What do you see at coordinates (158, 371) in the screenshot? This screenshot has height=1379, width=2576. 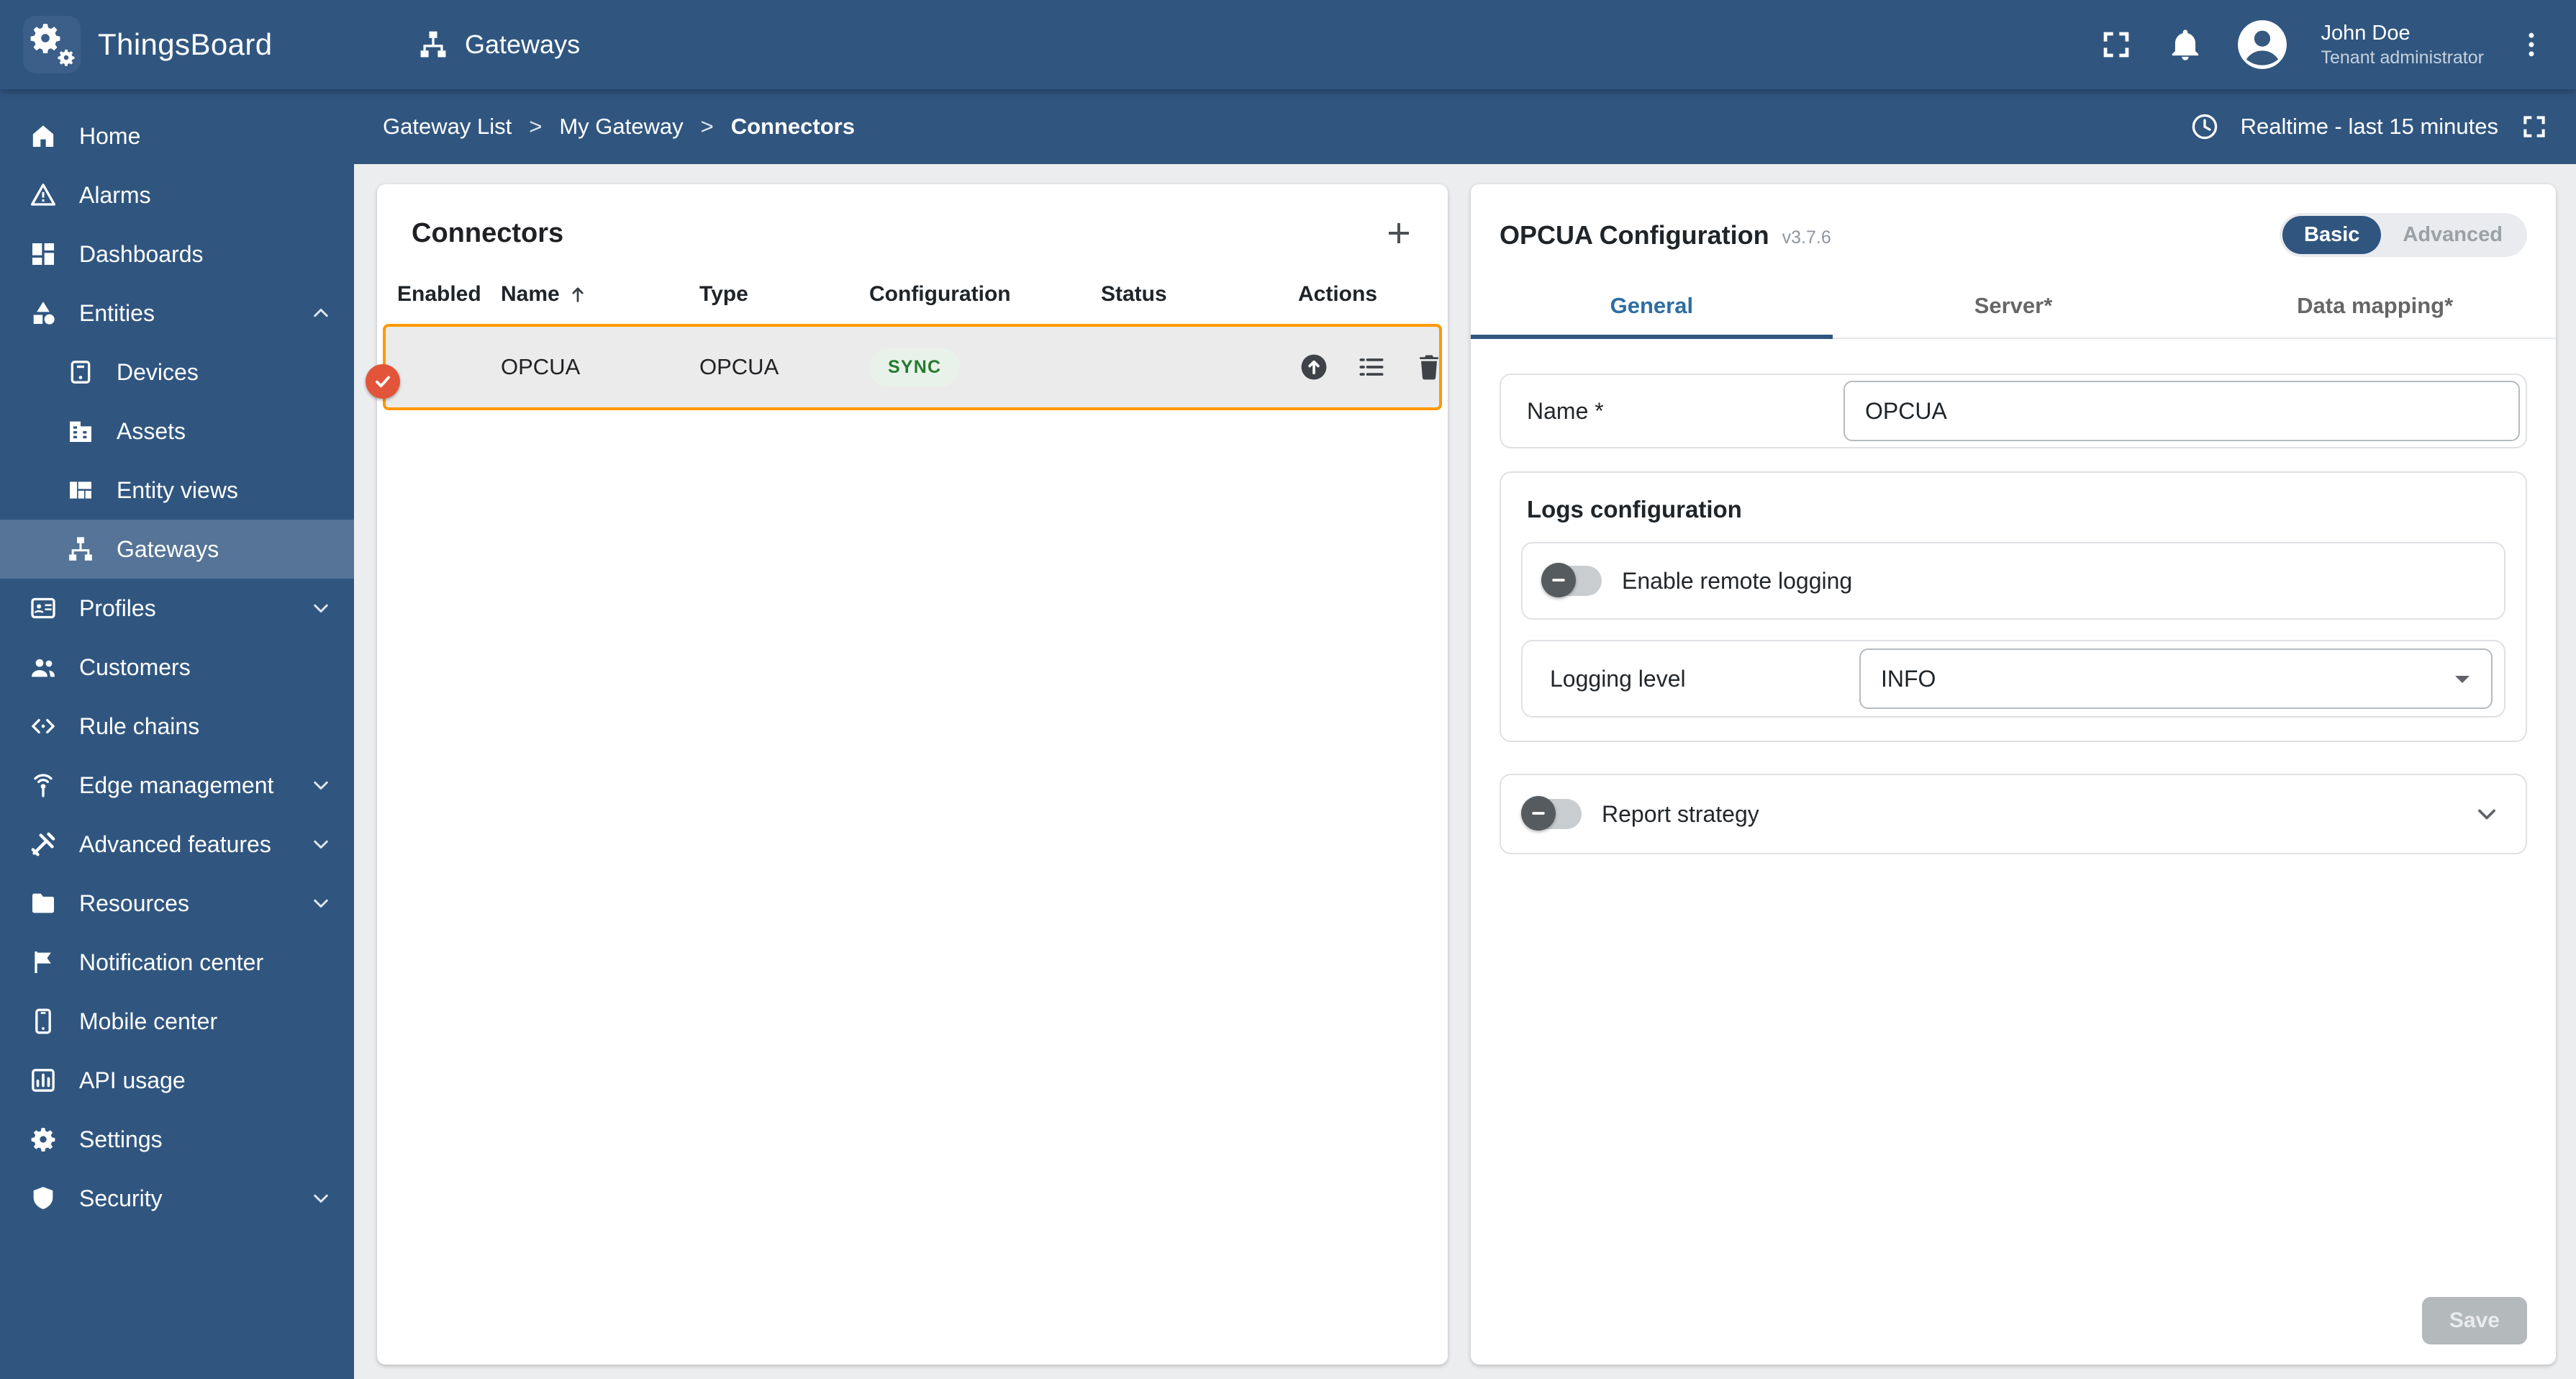 I see `sidebar-item-label: Devices` at bounding box center [158, 371].